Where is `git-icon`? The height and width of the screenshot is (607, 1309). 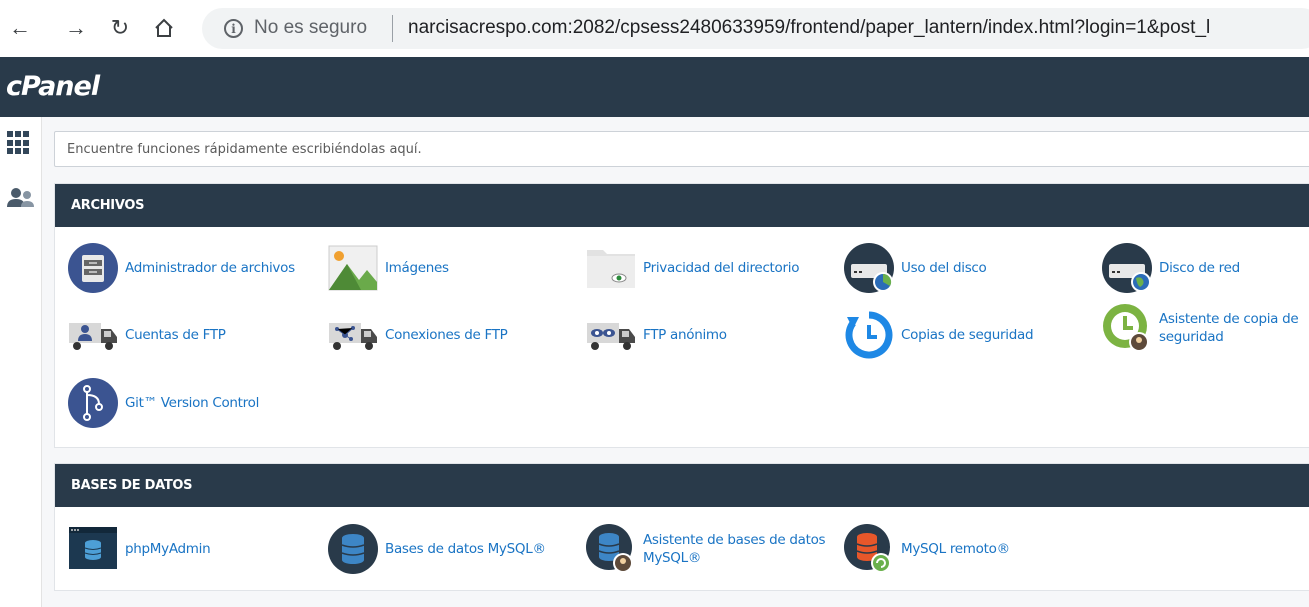 git-icon is located at coordinates (93, 403).